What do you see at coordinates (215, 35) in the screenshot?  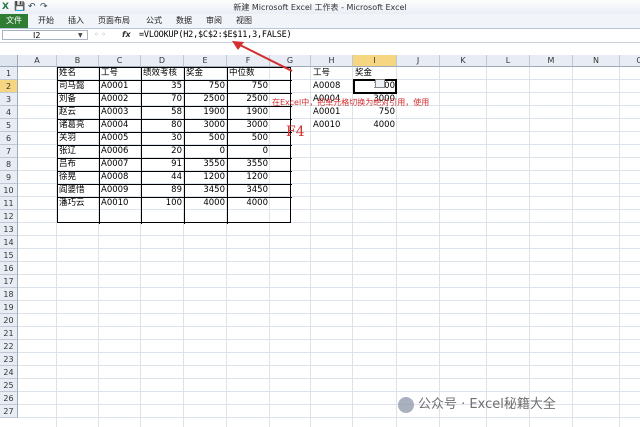 I see `formula-input: =VLOOKUP(H2,$C$2:$E$11,3,FALSE)` at bounding box center [215, 35].